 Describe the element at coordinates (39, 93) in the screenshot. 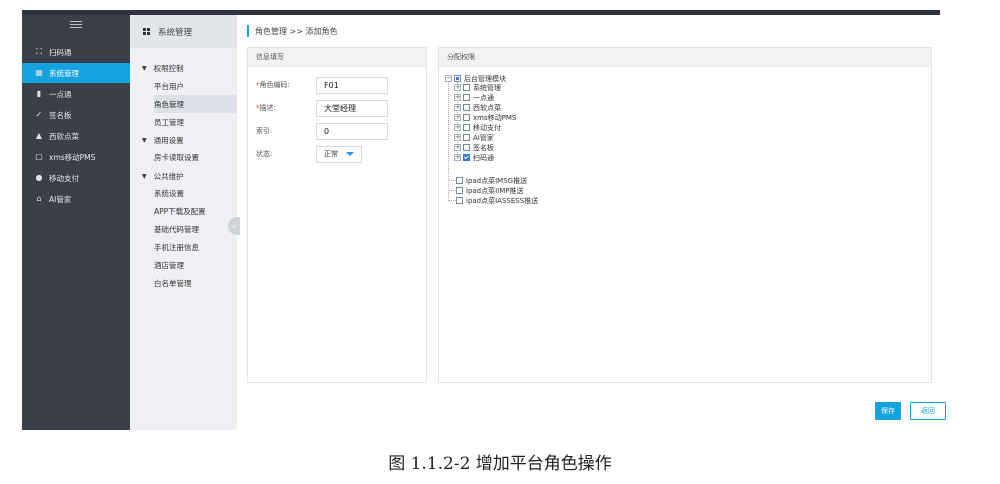

I see `bar-chart-icon: ▮` at that location.